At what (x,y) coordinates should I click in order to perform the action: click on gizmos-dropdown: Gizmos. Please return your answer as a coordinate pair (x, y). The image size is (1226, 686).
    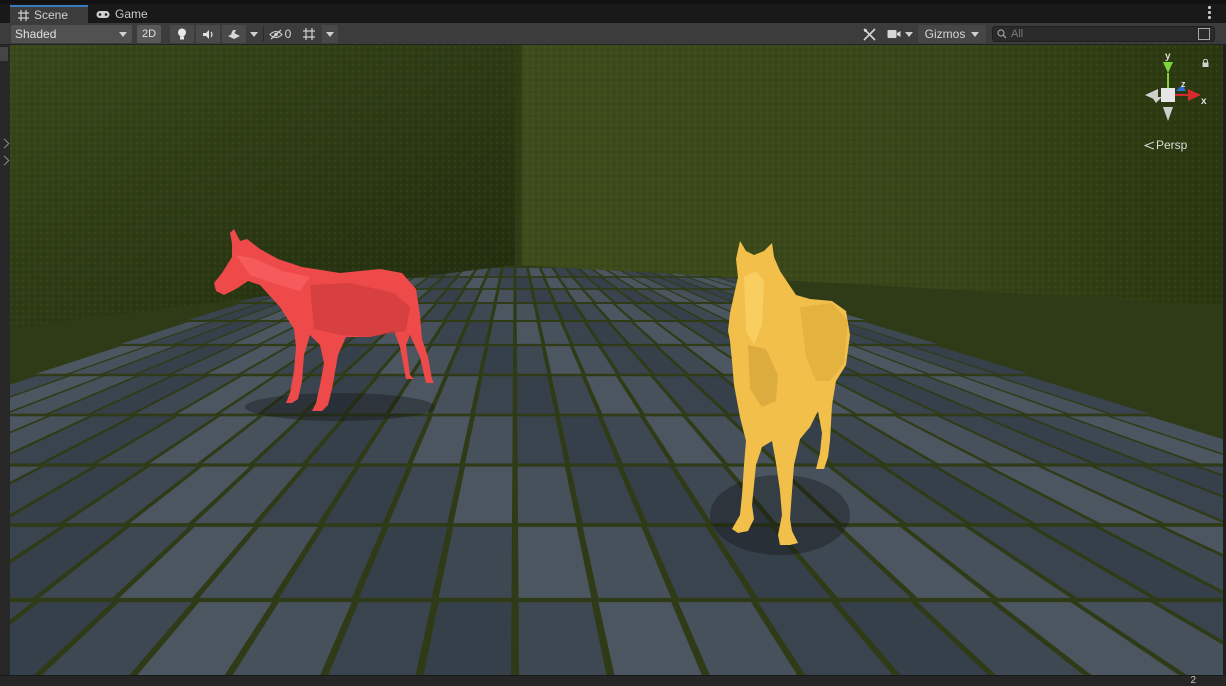
    Looking at the image, I should click on (952, 34).